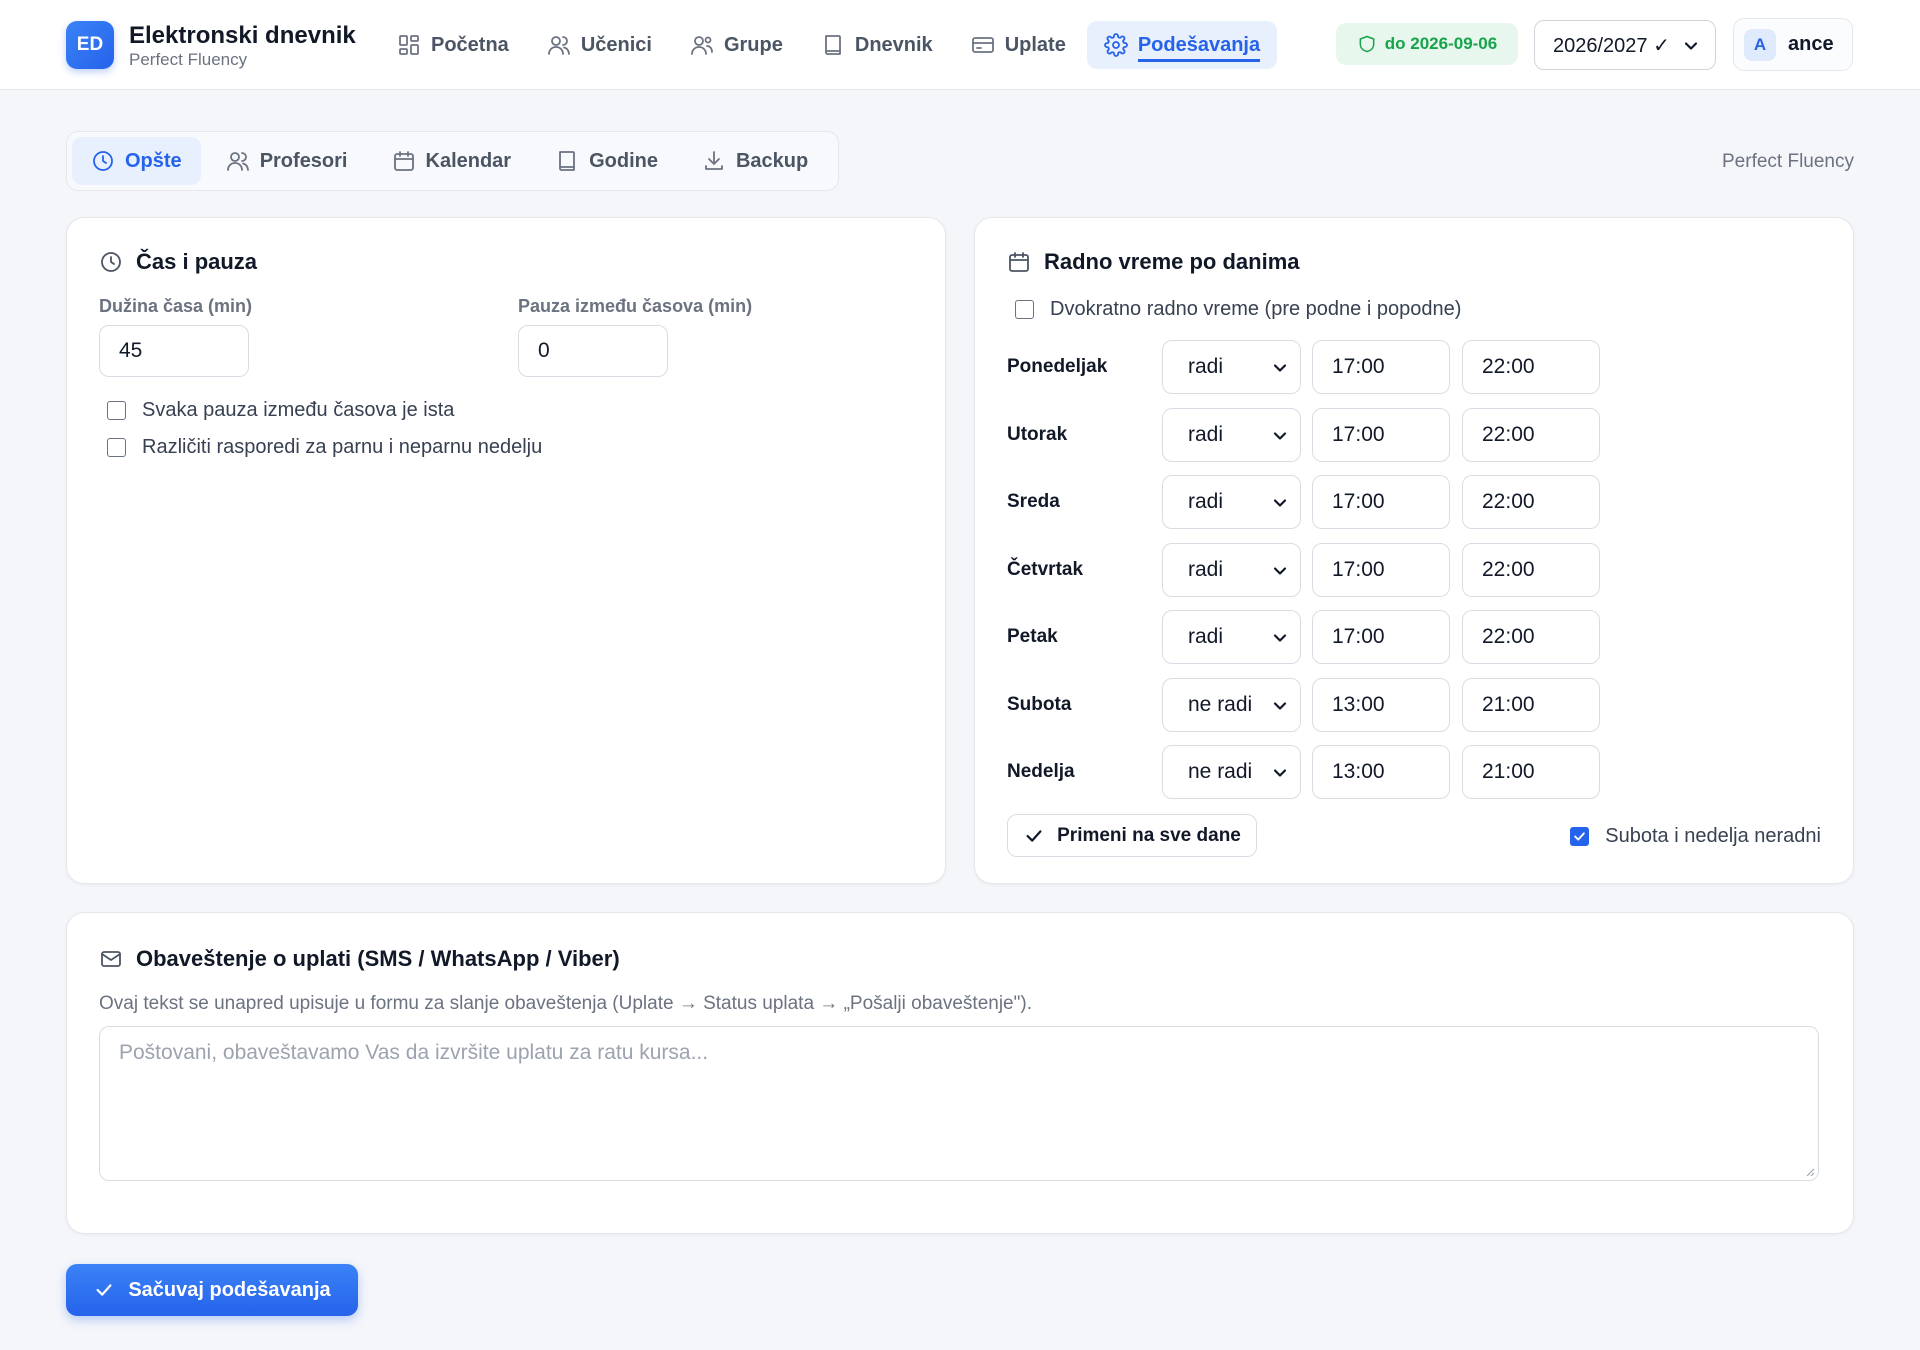  Describe the element at coordinates (1307, 367) in the screenshot. I see `day-row: Ponedeljak radi 17:00 22:00` at that location.